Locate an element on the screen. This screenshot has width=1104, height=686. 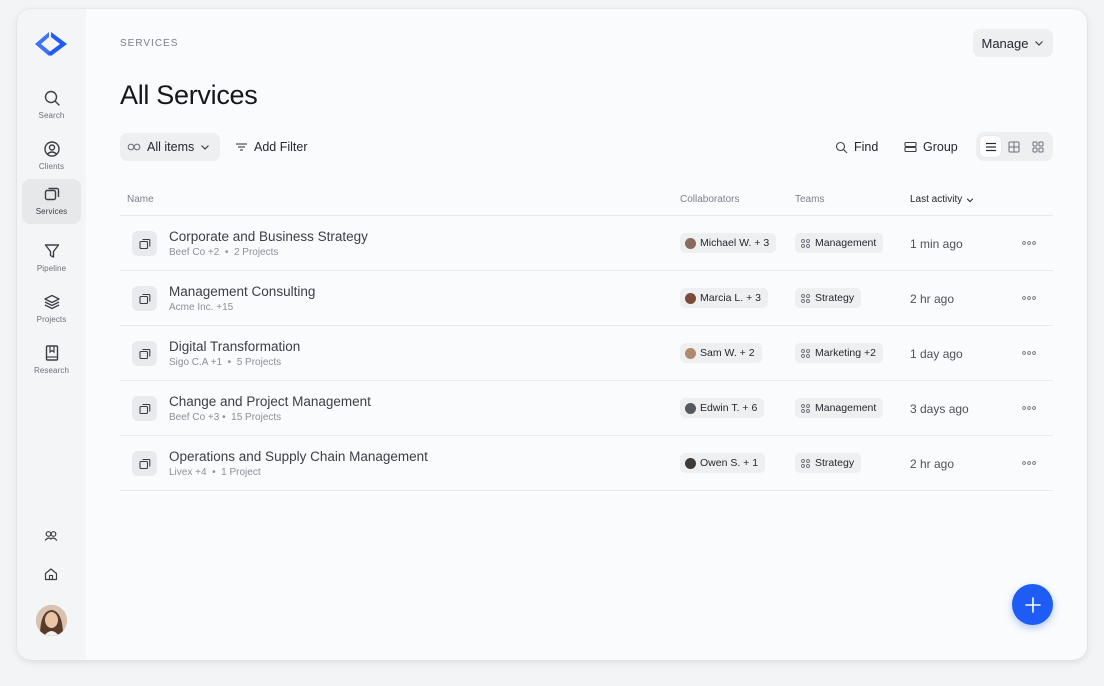
add-filter-button: Add Filter is located at coordinates (270, 147).